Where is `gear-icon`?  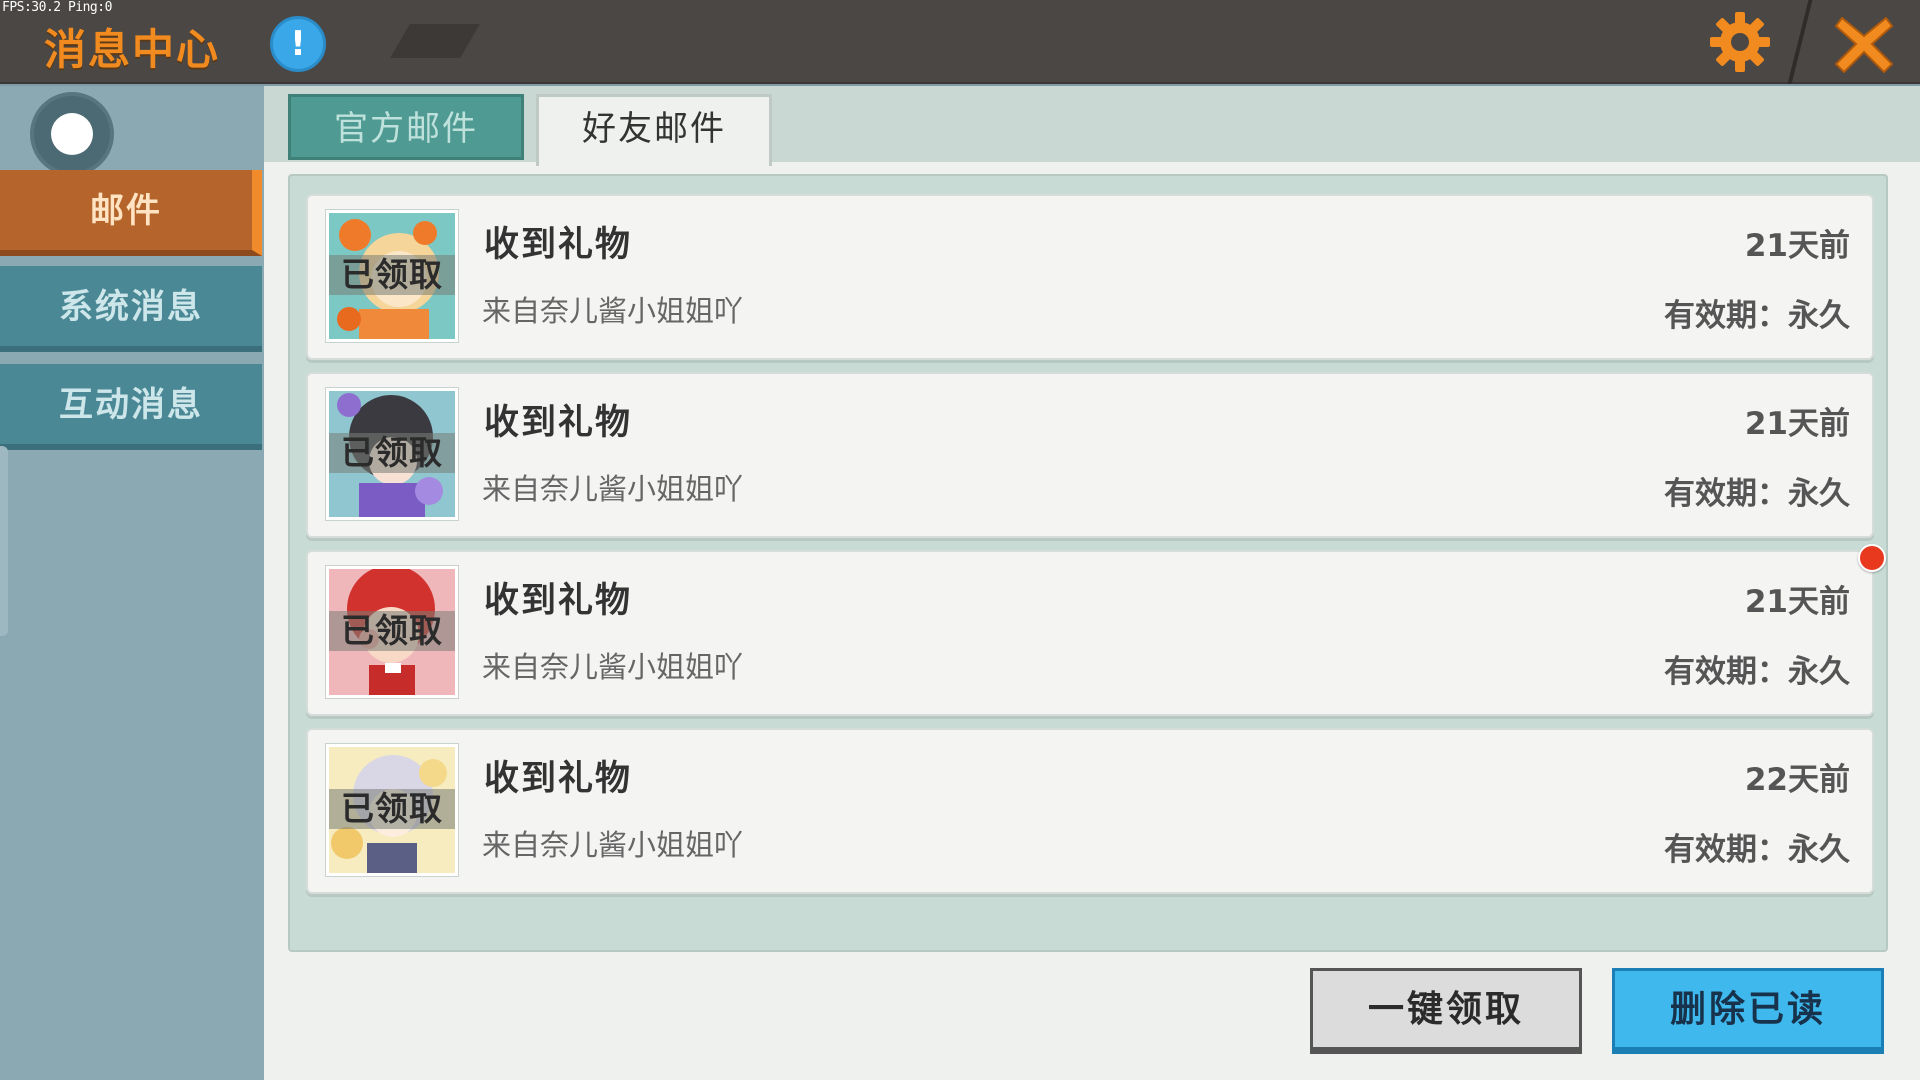
gear-icon is located at coordinates (1740, 42).